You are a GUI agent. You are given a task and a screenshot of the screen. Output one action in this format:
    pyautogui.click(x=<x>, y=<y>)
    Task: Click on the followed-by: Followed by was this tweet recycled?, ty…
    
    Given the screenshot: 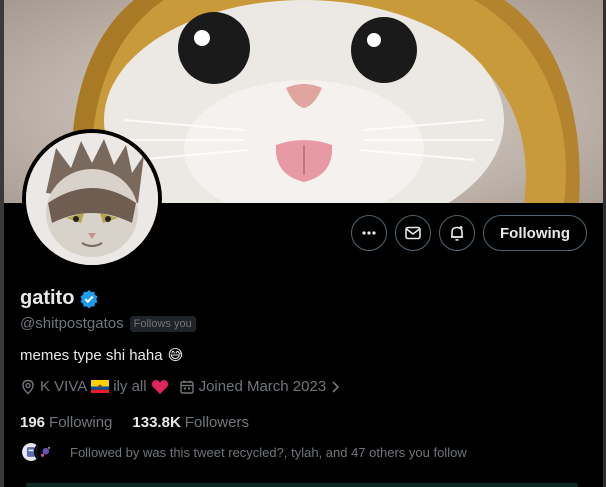 What is the action you would take?
    pyautogui.click(x=243, y=452)
    